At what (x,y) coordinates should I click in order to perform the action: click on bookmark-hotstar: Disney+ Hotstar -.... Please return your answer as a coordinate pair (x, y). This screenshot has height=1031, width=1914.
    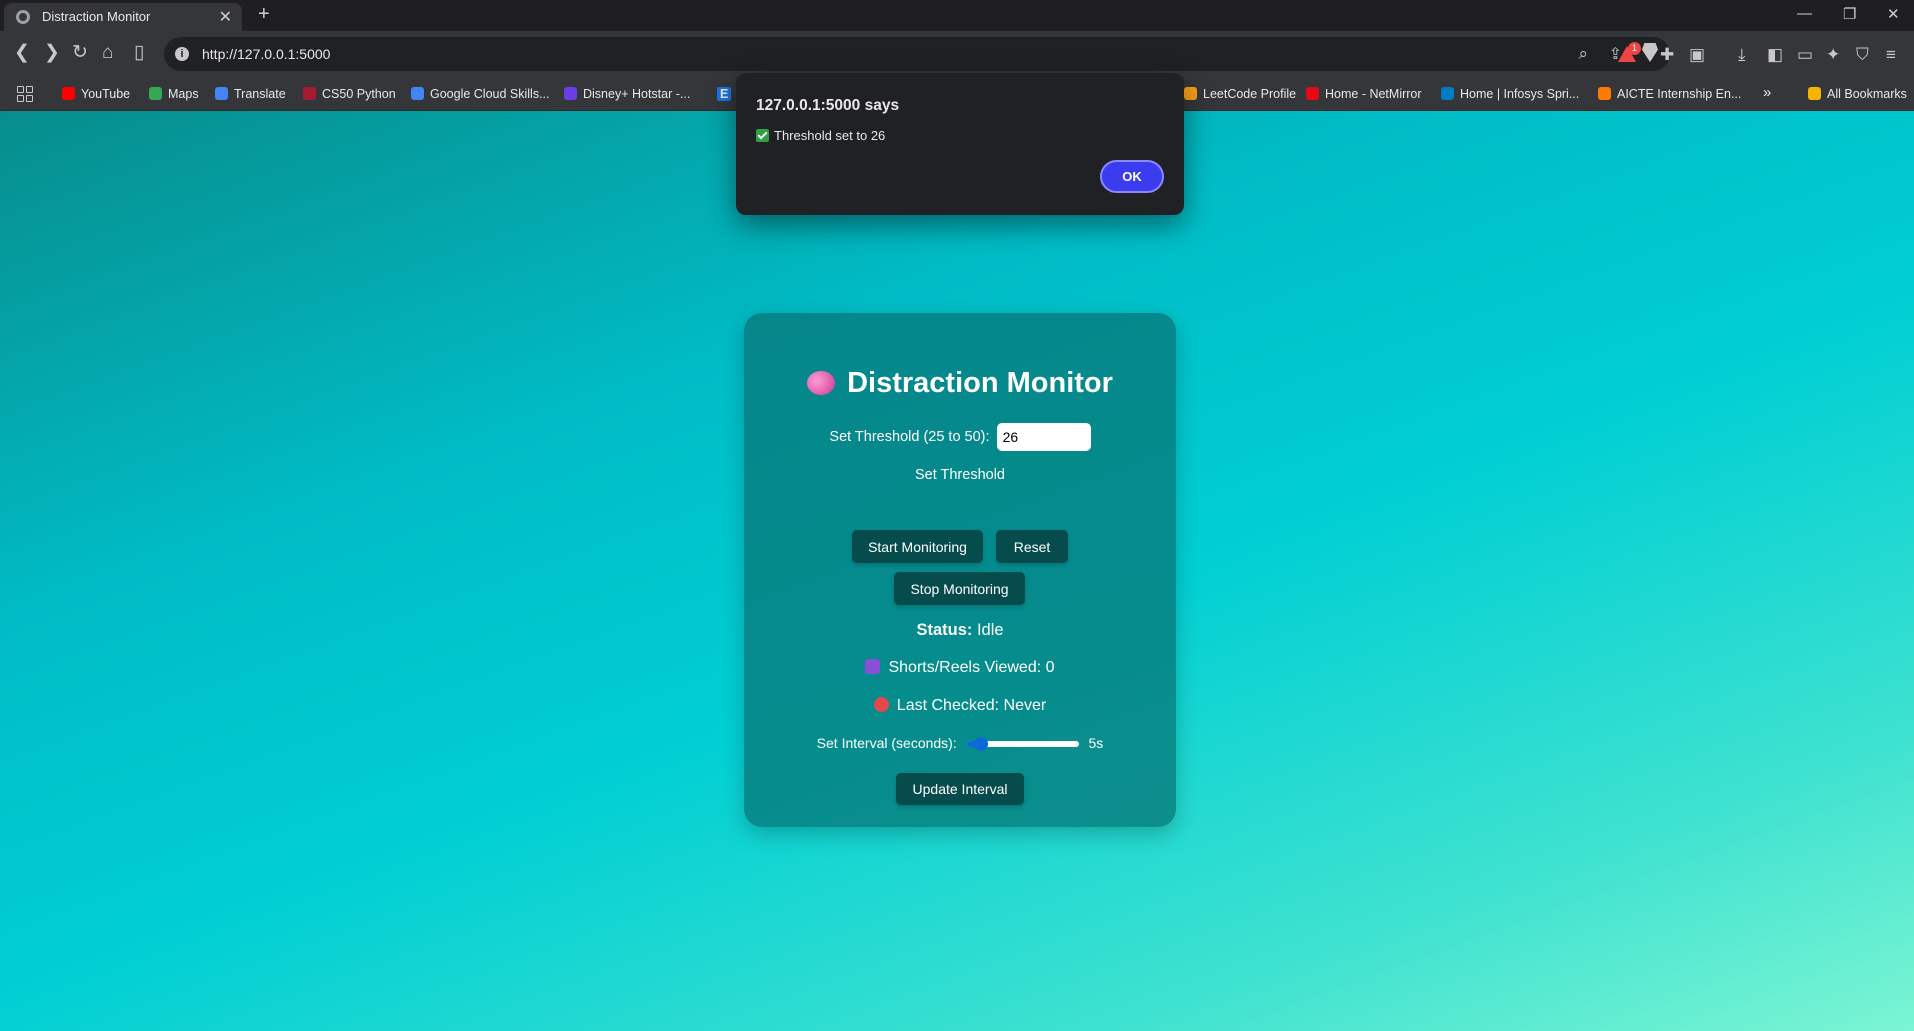
    Looking at the image, I should click on (627, 94).